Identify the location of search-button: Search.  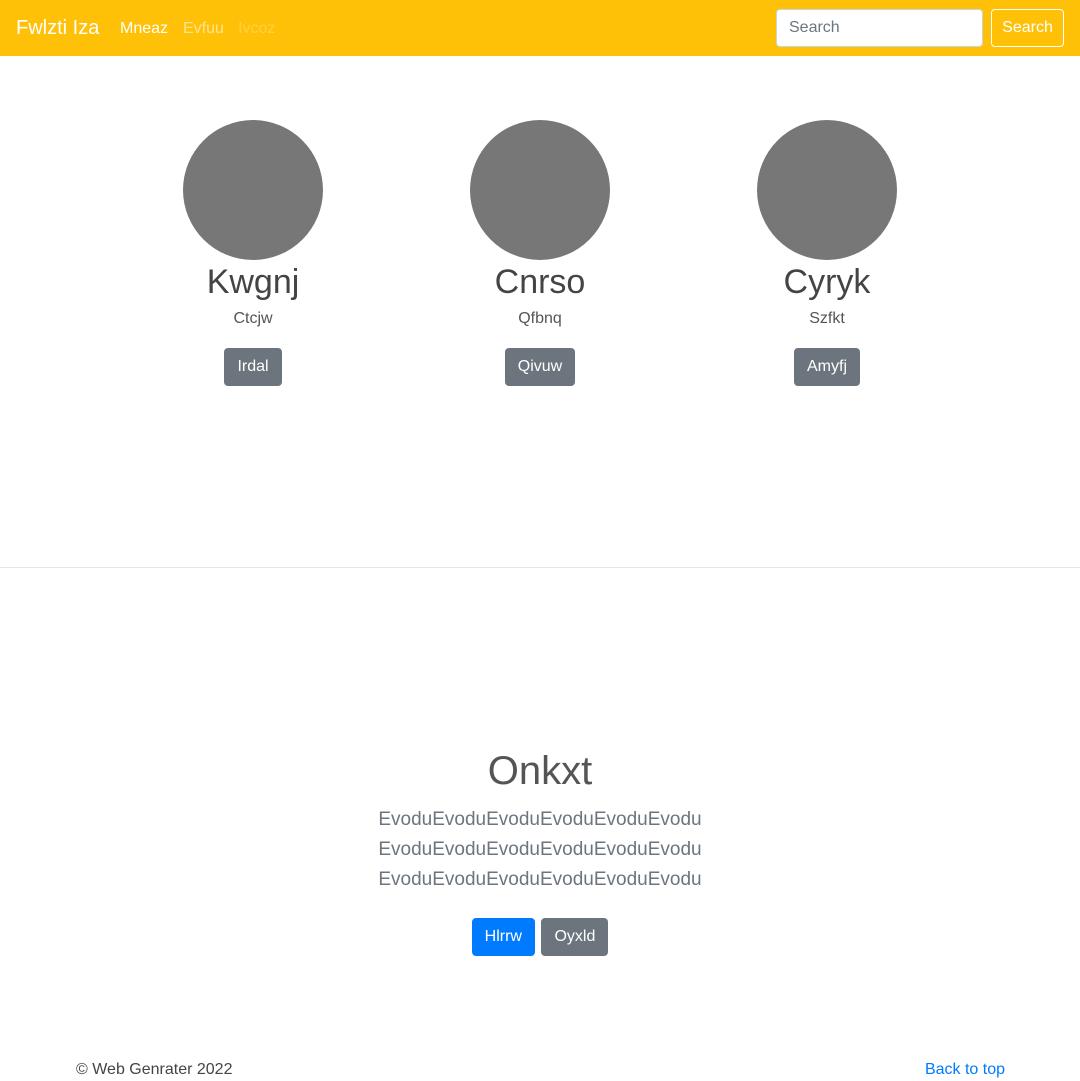
(1027, 28).